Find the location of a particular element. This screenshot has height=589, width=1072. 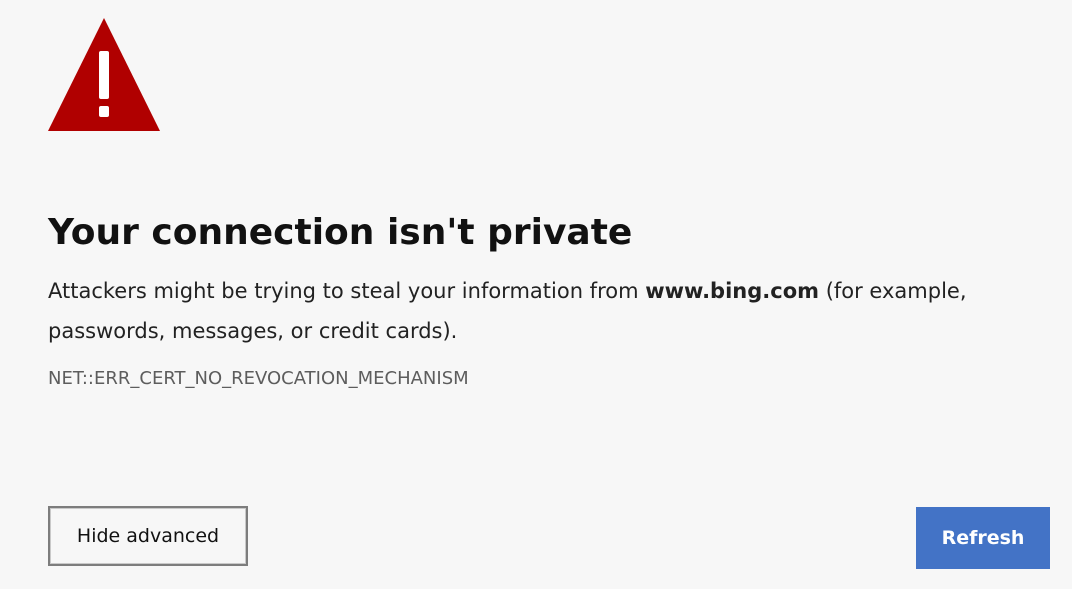

error-code: NET::ERR_CERT_NO_REVOCATION_MECHANISM is located at coordinates (258, 379).